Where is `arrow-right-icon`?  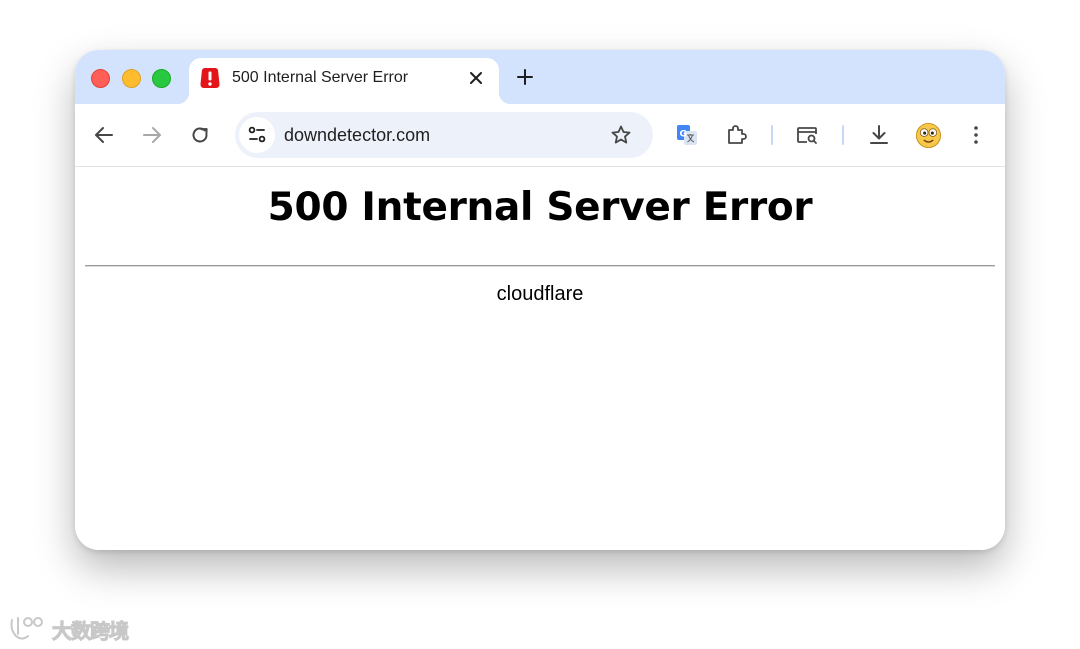
arrow-right-icon is located at coordinates (152, 135).